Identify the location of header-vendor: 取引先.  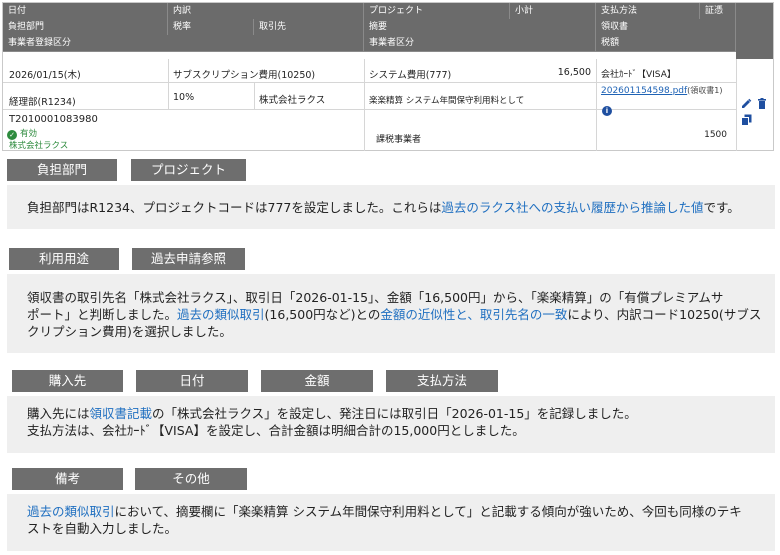
(309, 27).